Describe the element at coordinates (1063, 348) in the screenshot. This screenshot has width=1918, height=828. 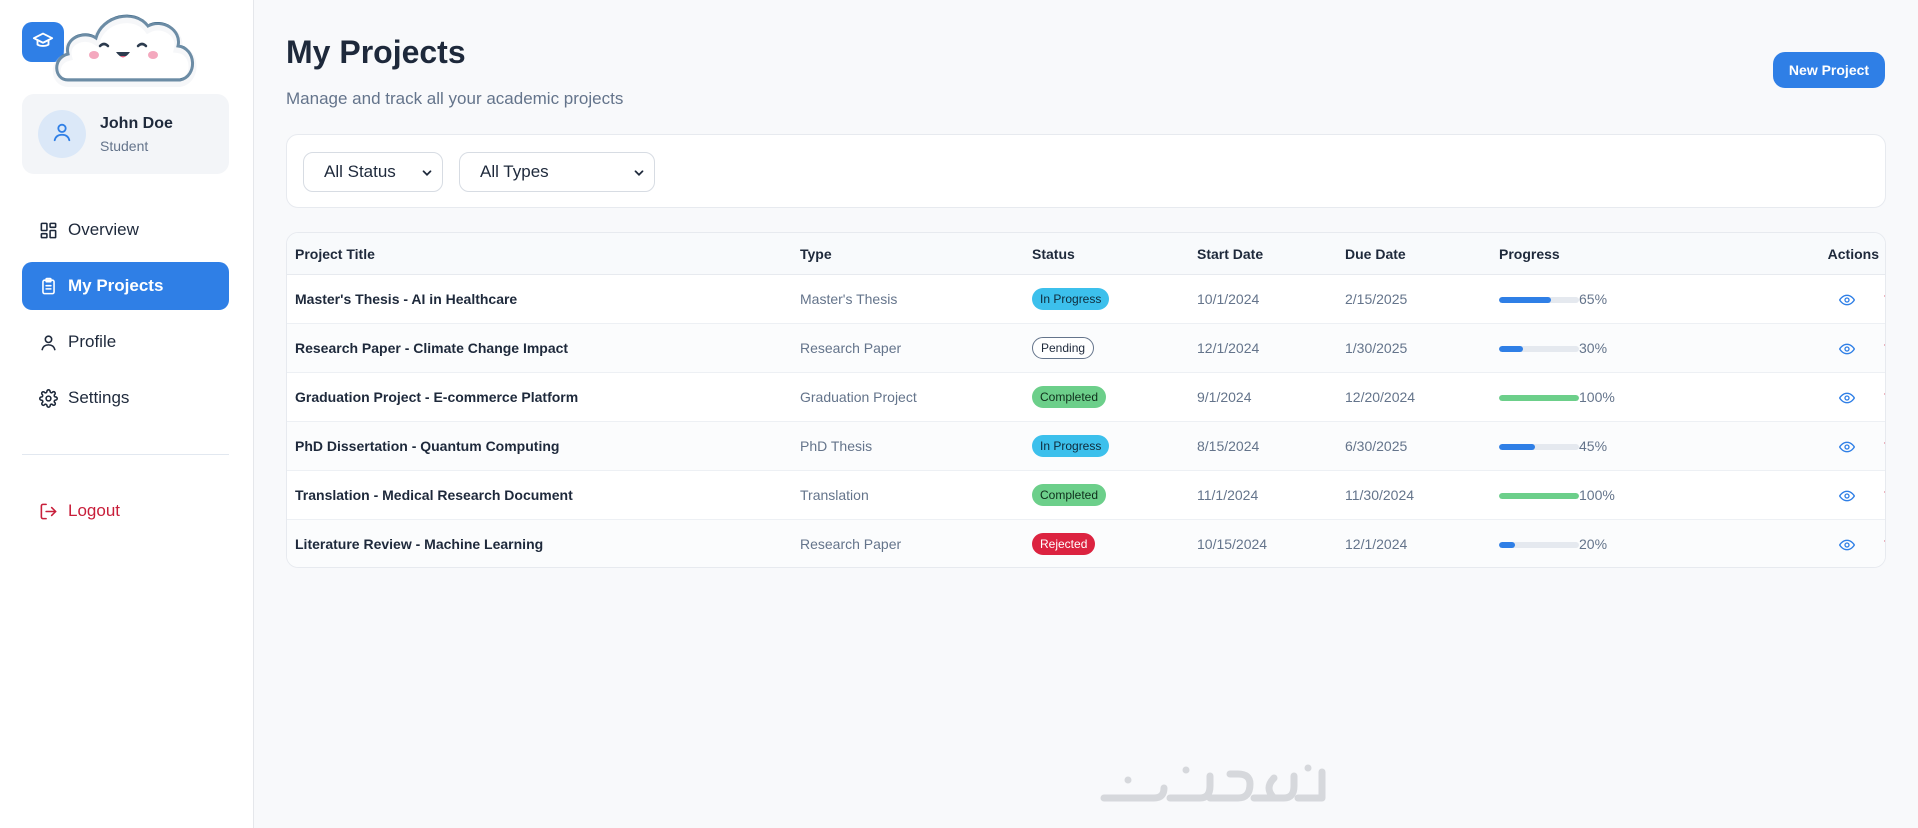
I see `status-badge: Pending` at that location.